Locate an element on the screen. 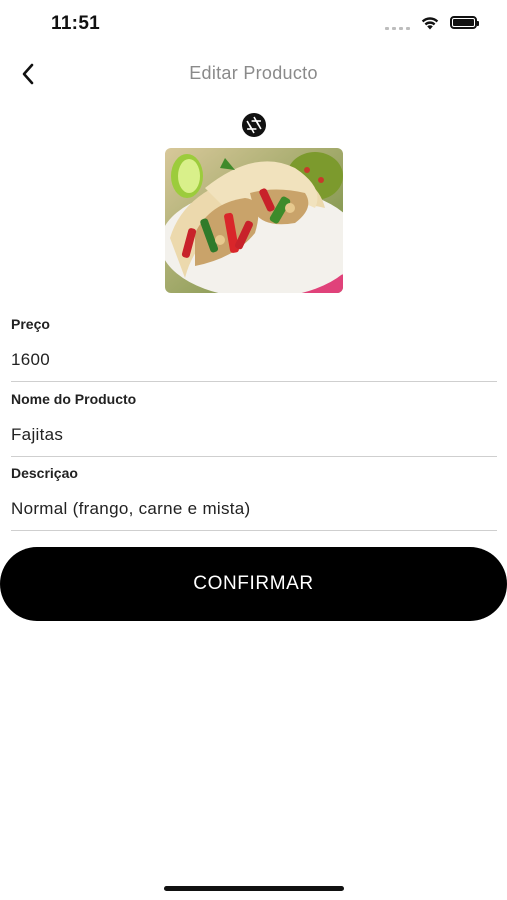 The height and width of the screenshot is (900, 507). home-indicator is located at coordinates (254, 888).